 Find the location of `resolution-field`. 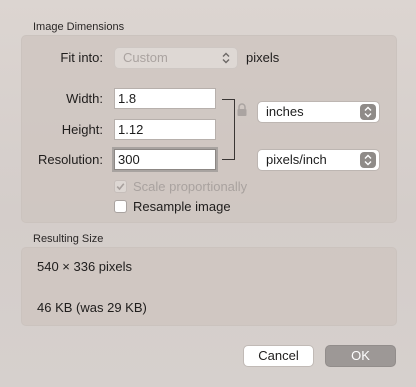

resolution-field is located at coordinates (165, 159).